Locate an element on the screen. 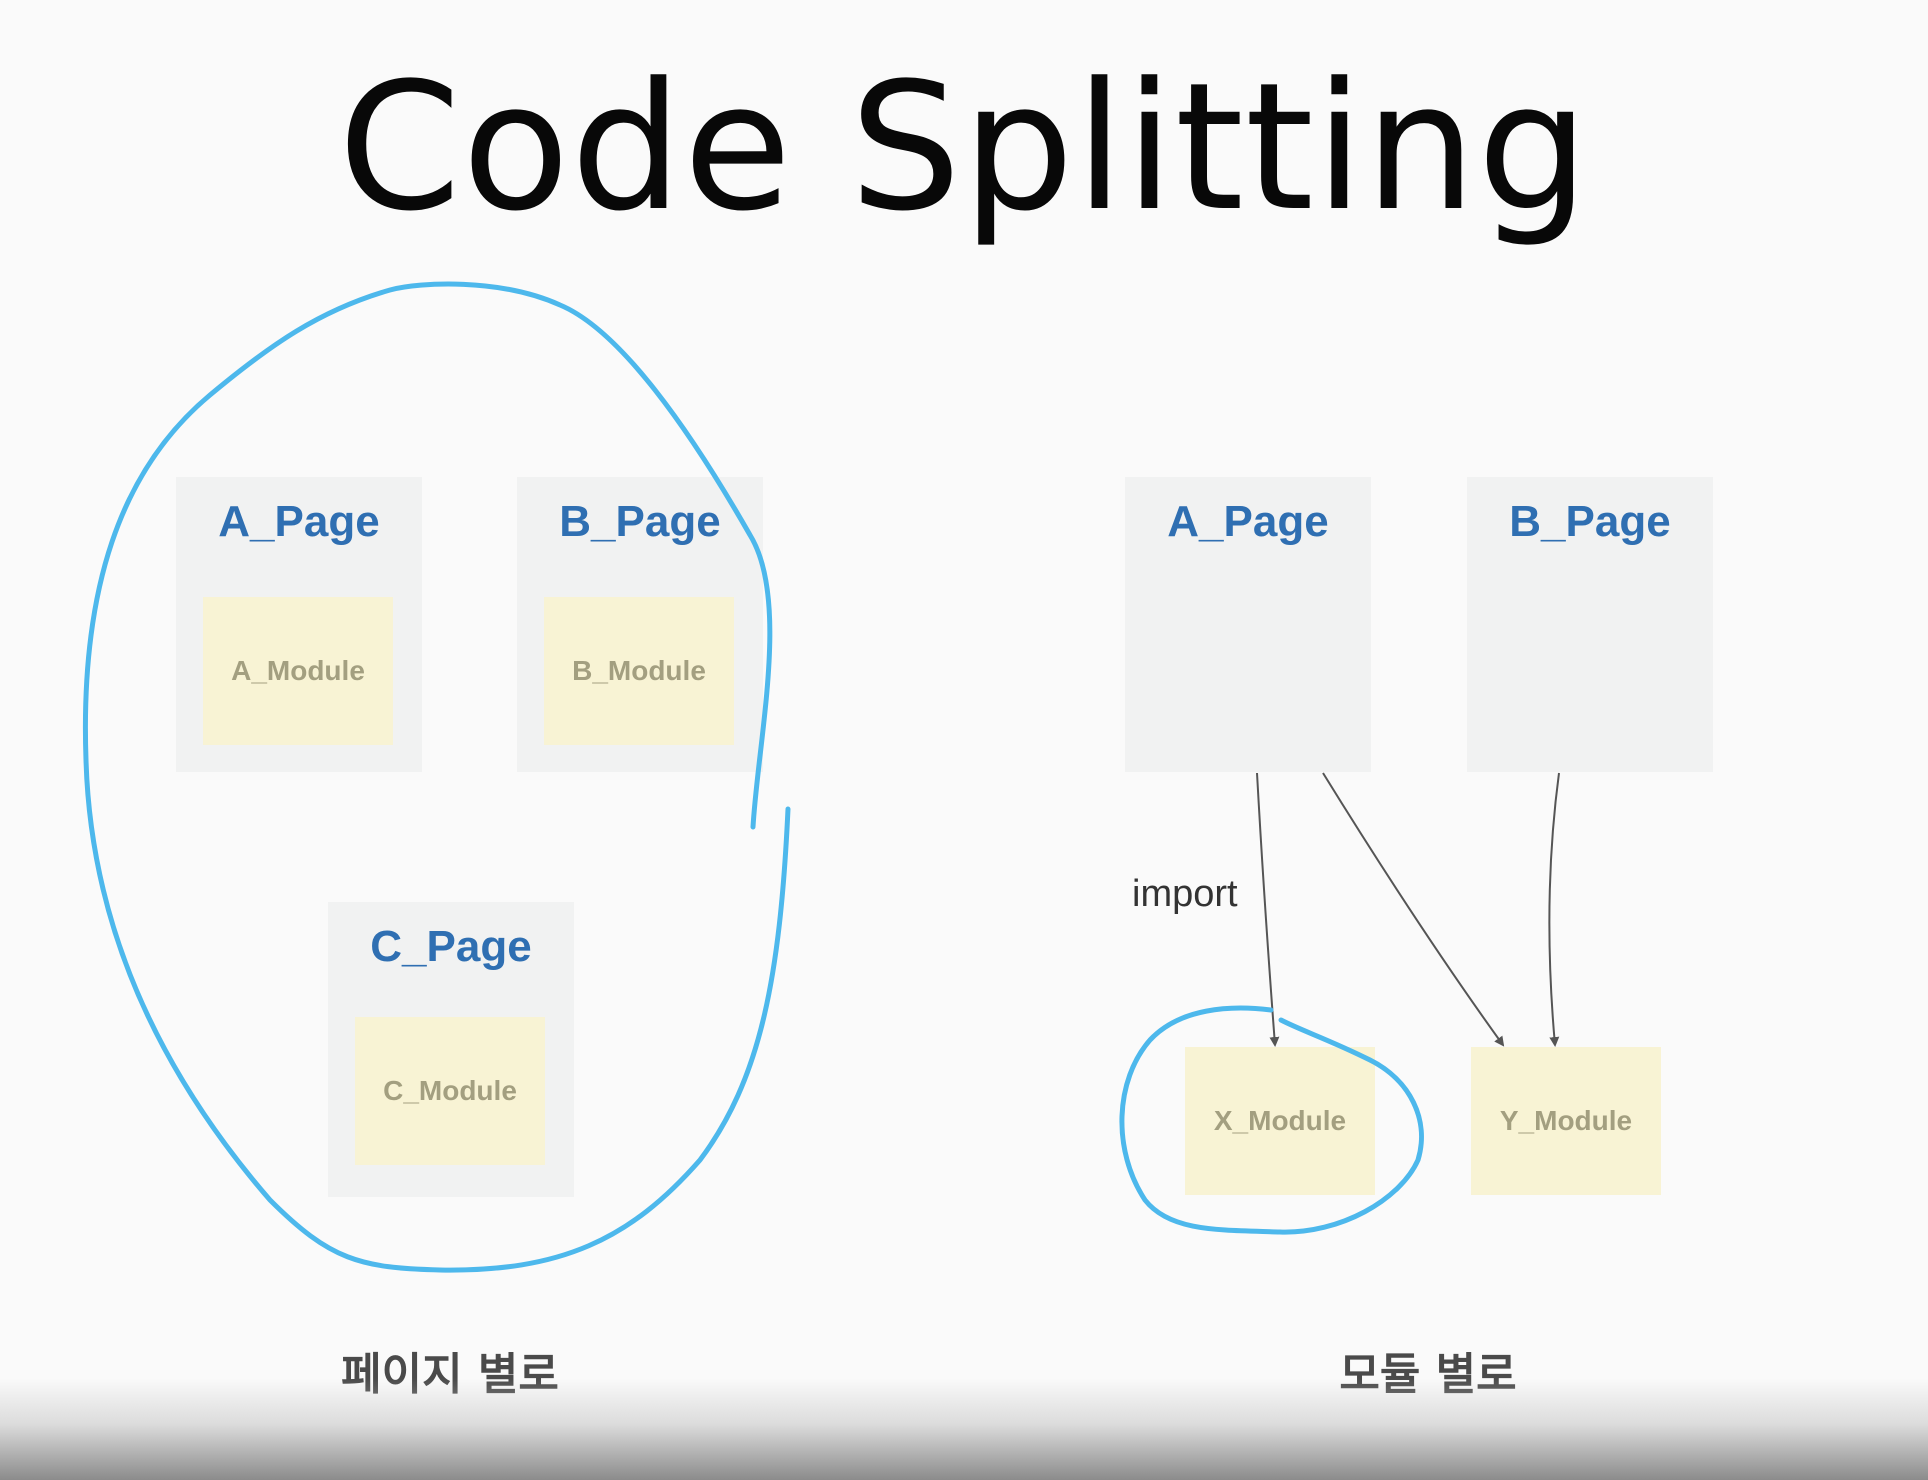 This screenshot has width=1928, height=1480. left-b-page-label: B_Page is located at coordinates (640, 521).